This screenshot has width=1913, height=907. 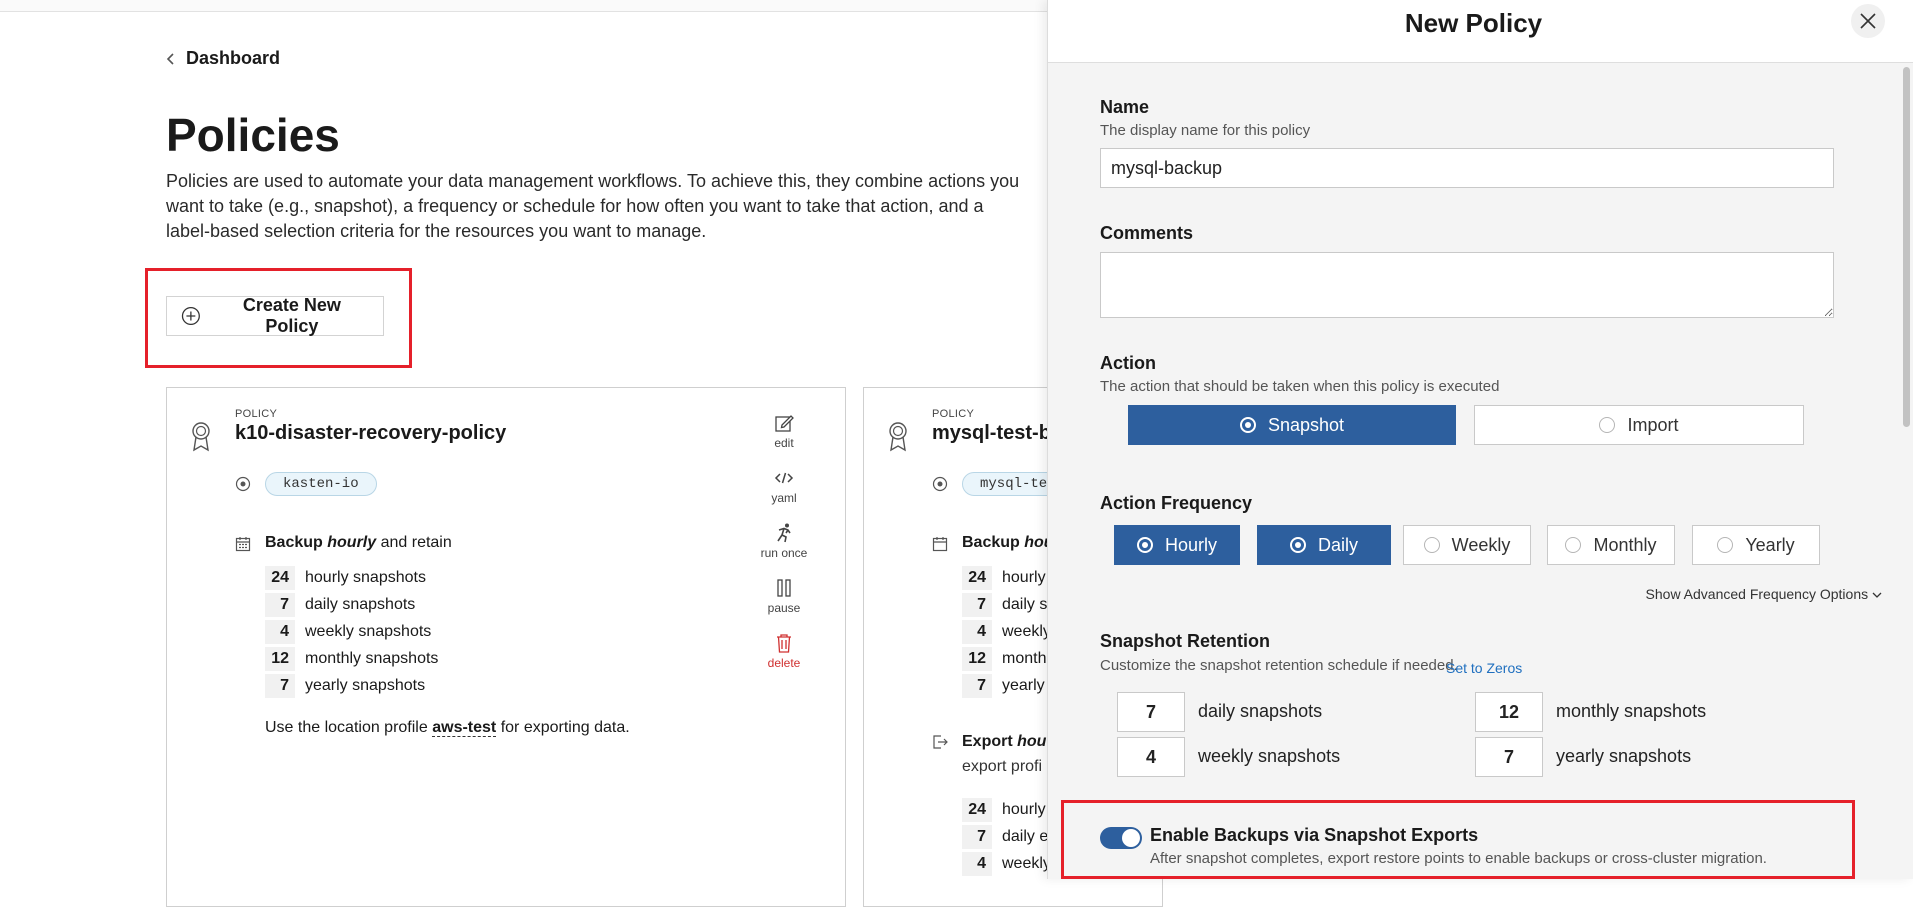 What do you see at coordinates (1269, 756) in the screenshot?
I see `weekly-snapshots-label: weekly snapshots` at bounding box center [1269, 756].